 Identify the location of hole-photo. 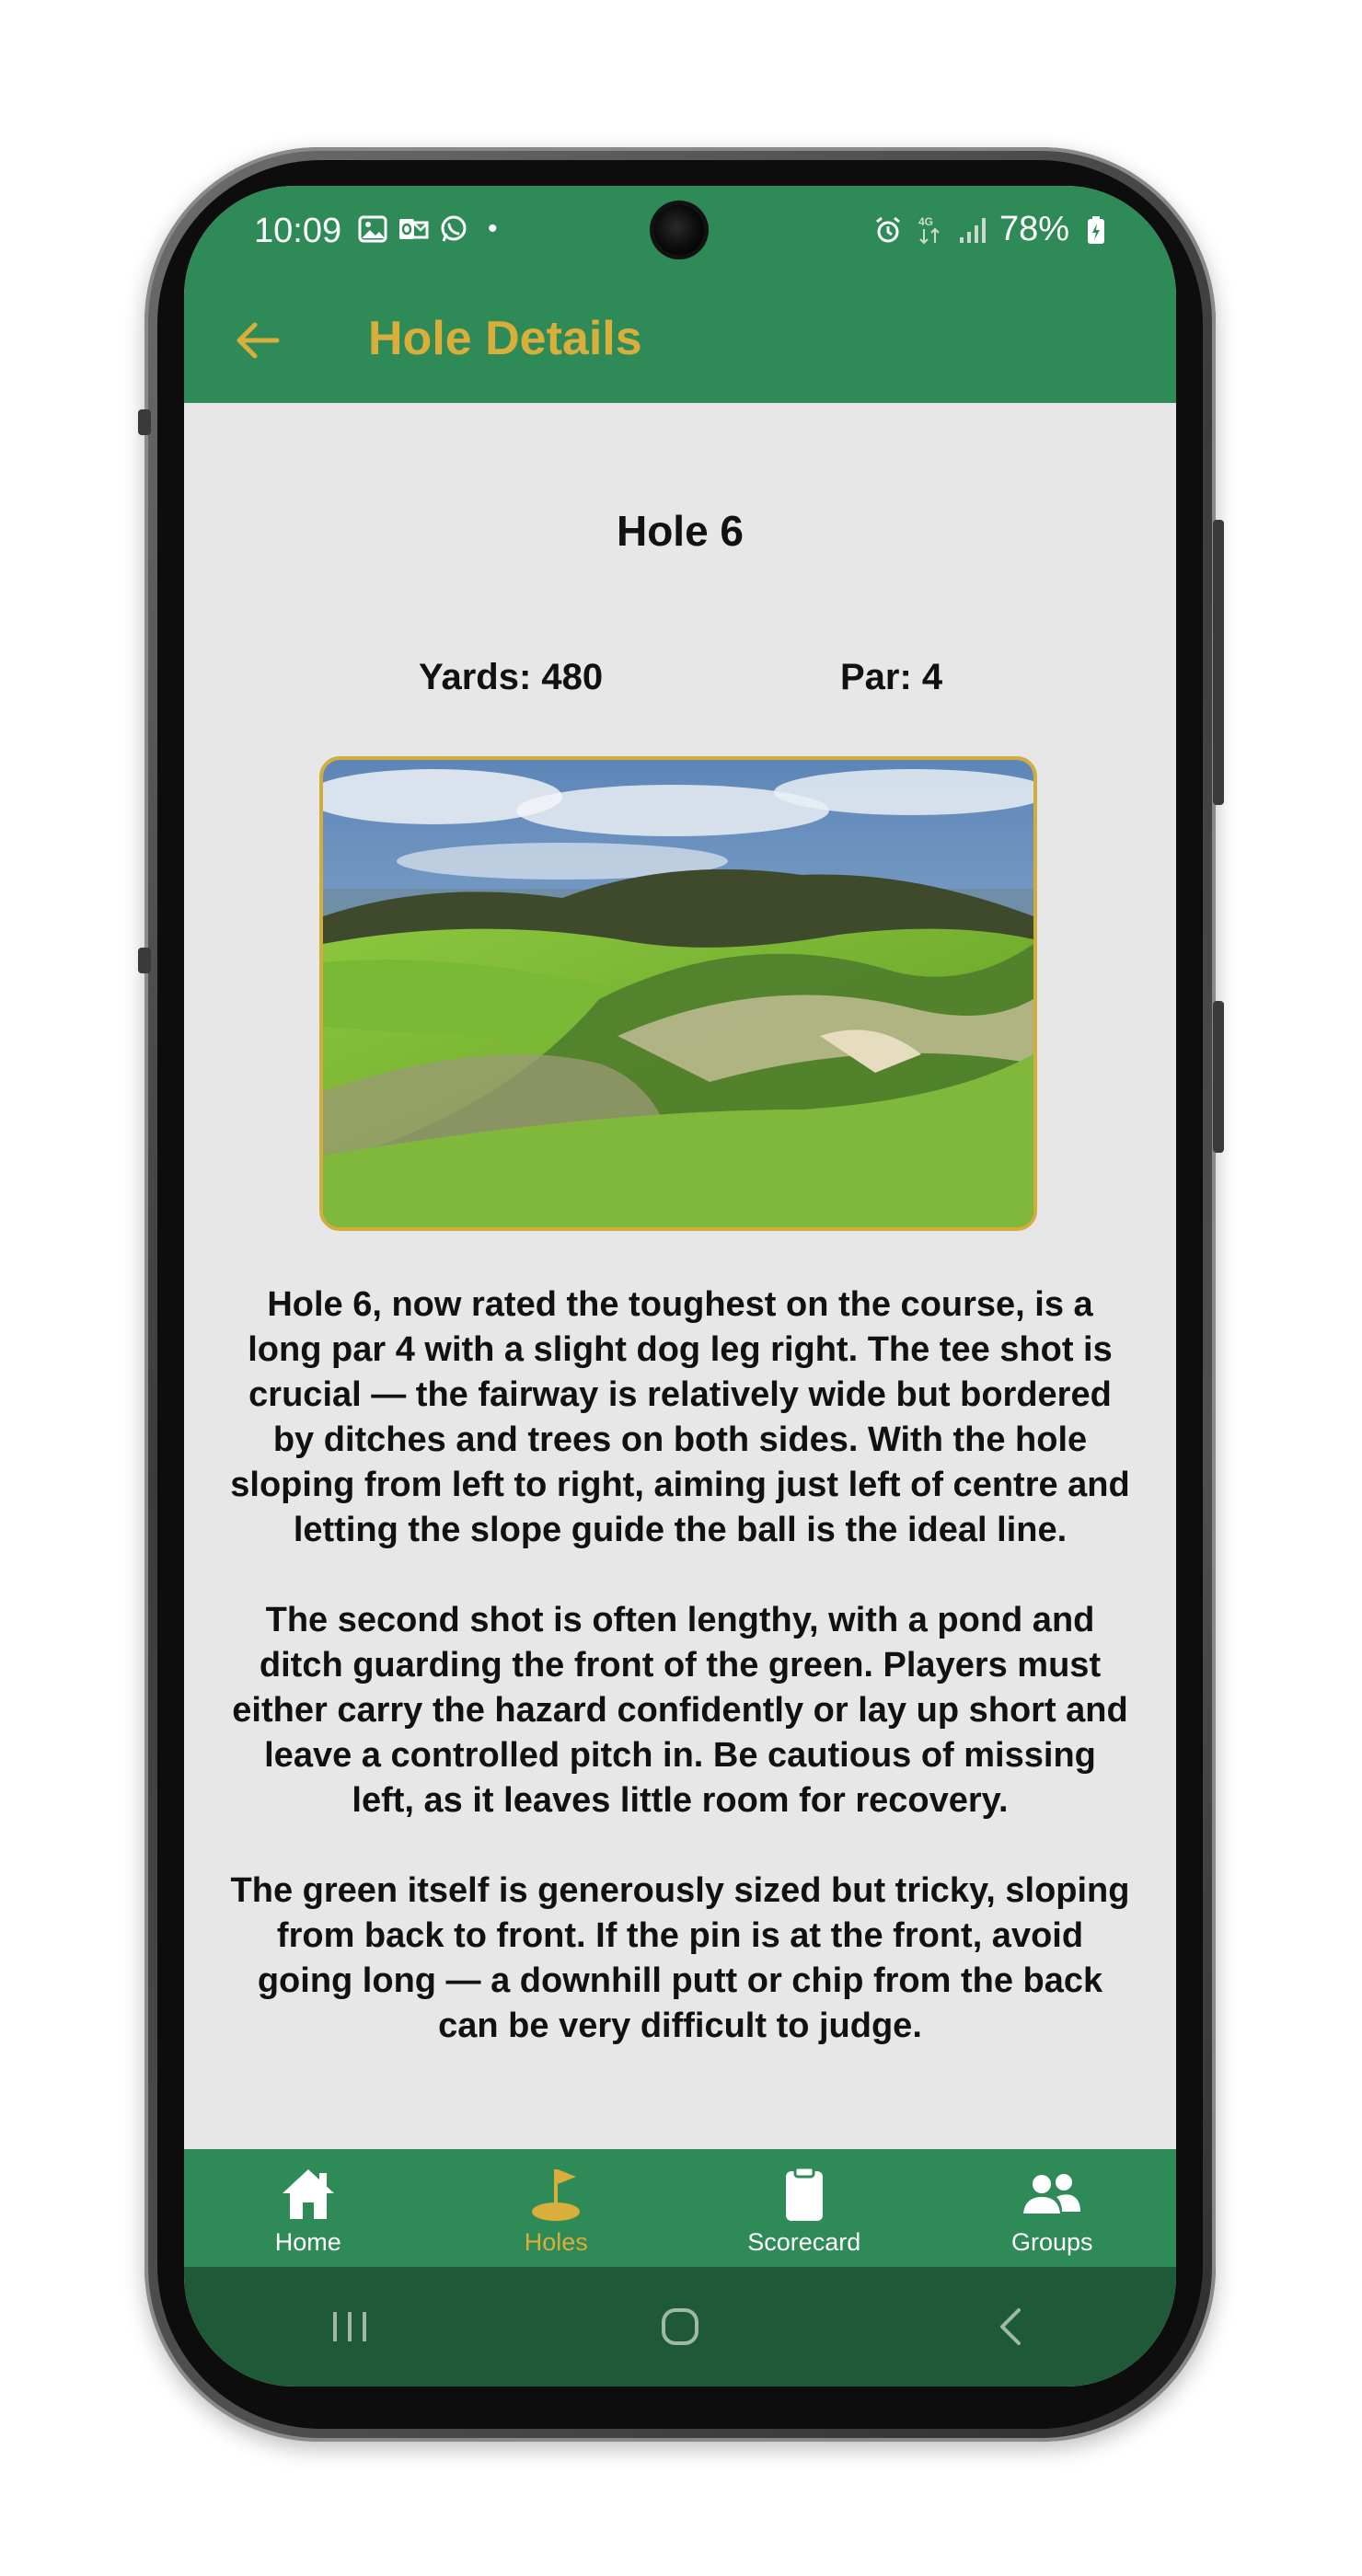
(678, 993).